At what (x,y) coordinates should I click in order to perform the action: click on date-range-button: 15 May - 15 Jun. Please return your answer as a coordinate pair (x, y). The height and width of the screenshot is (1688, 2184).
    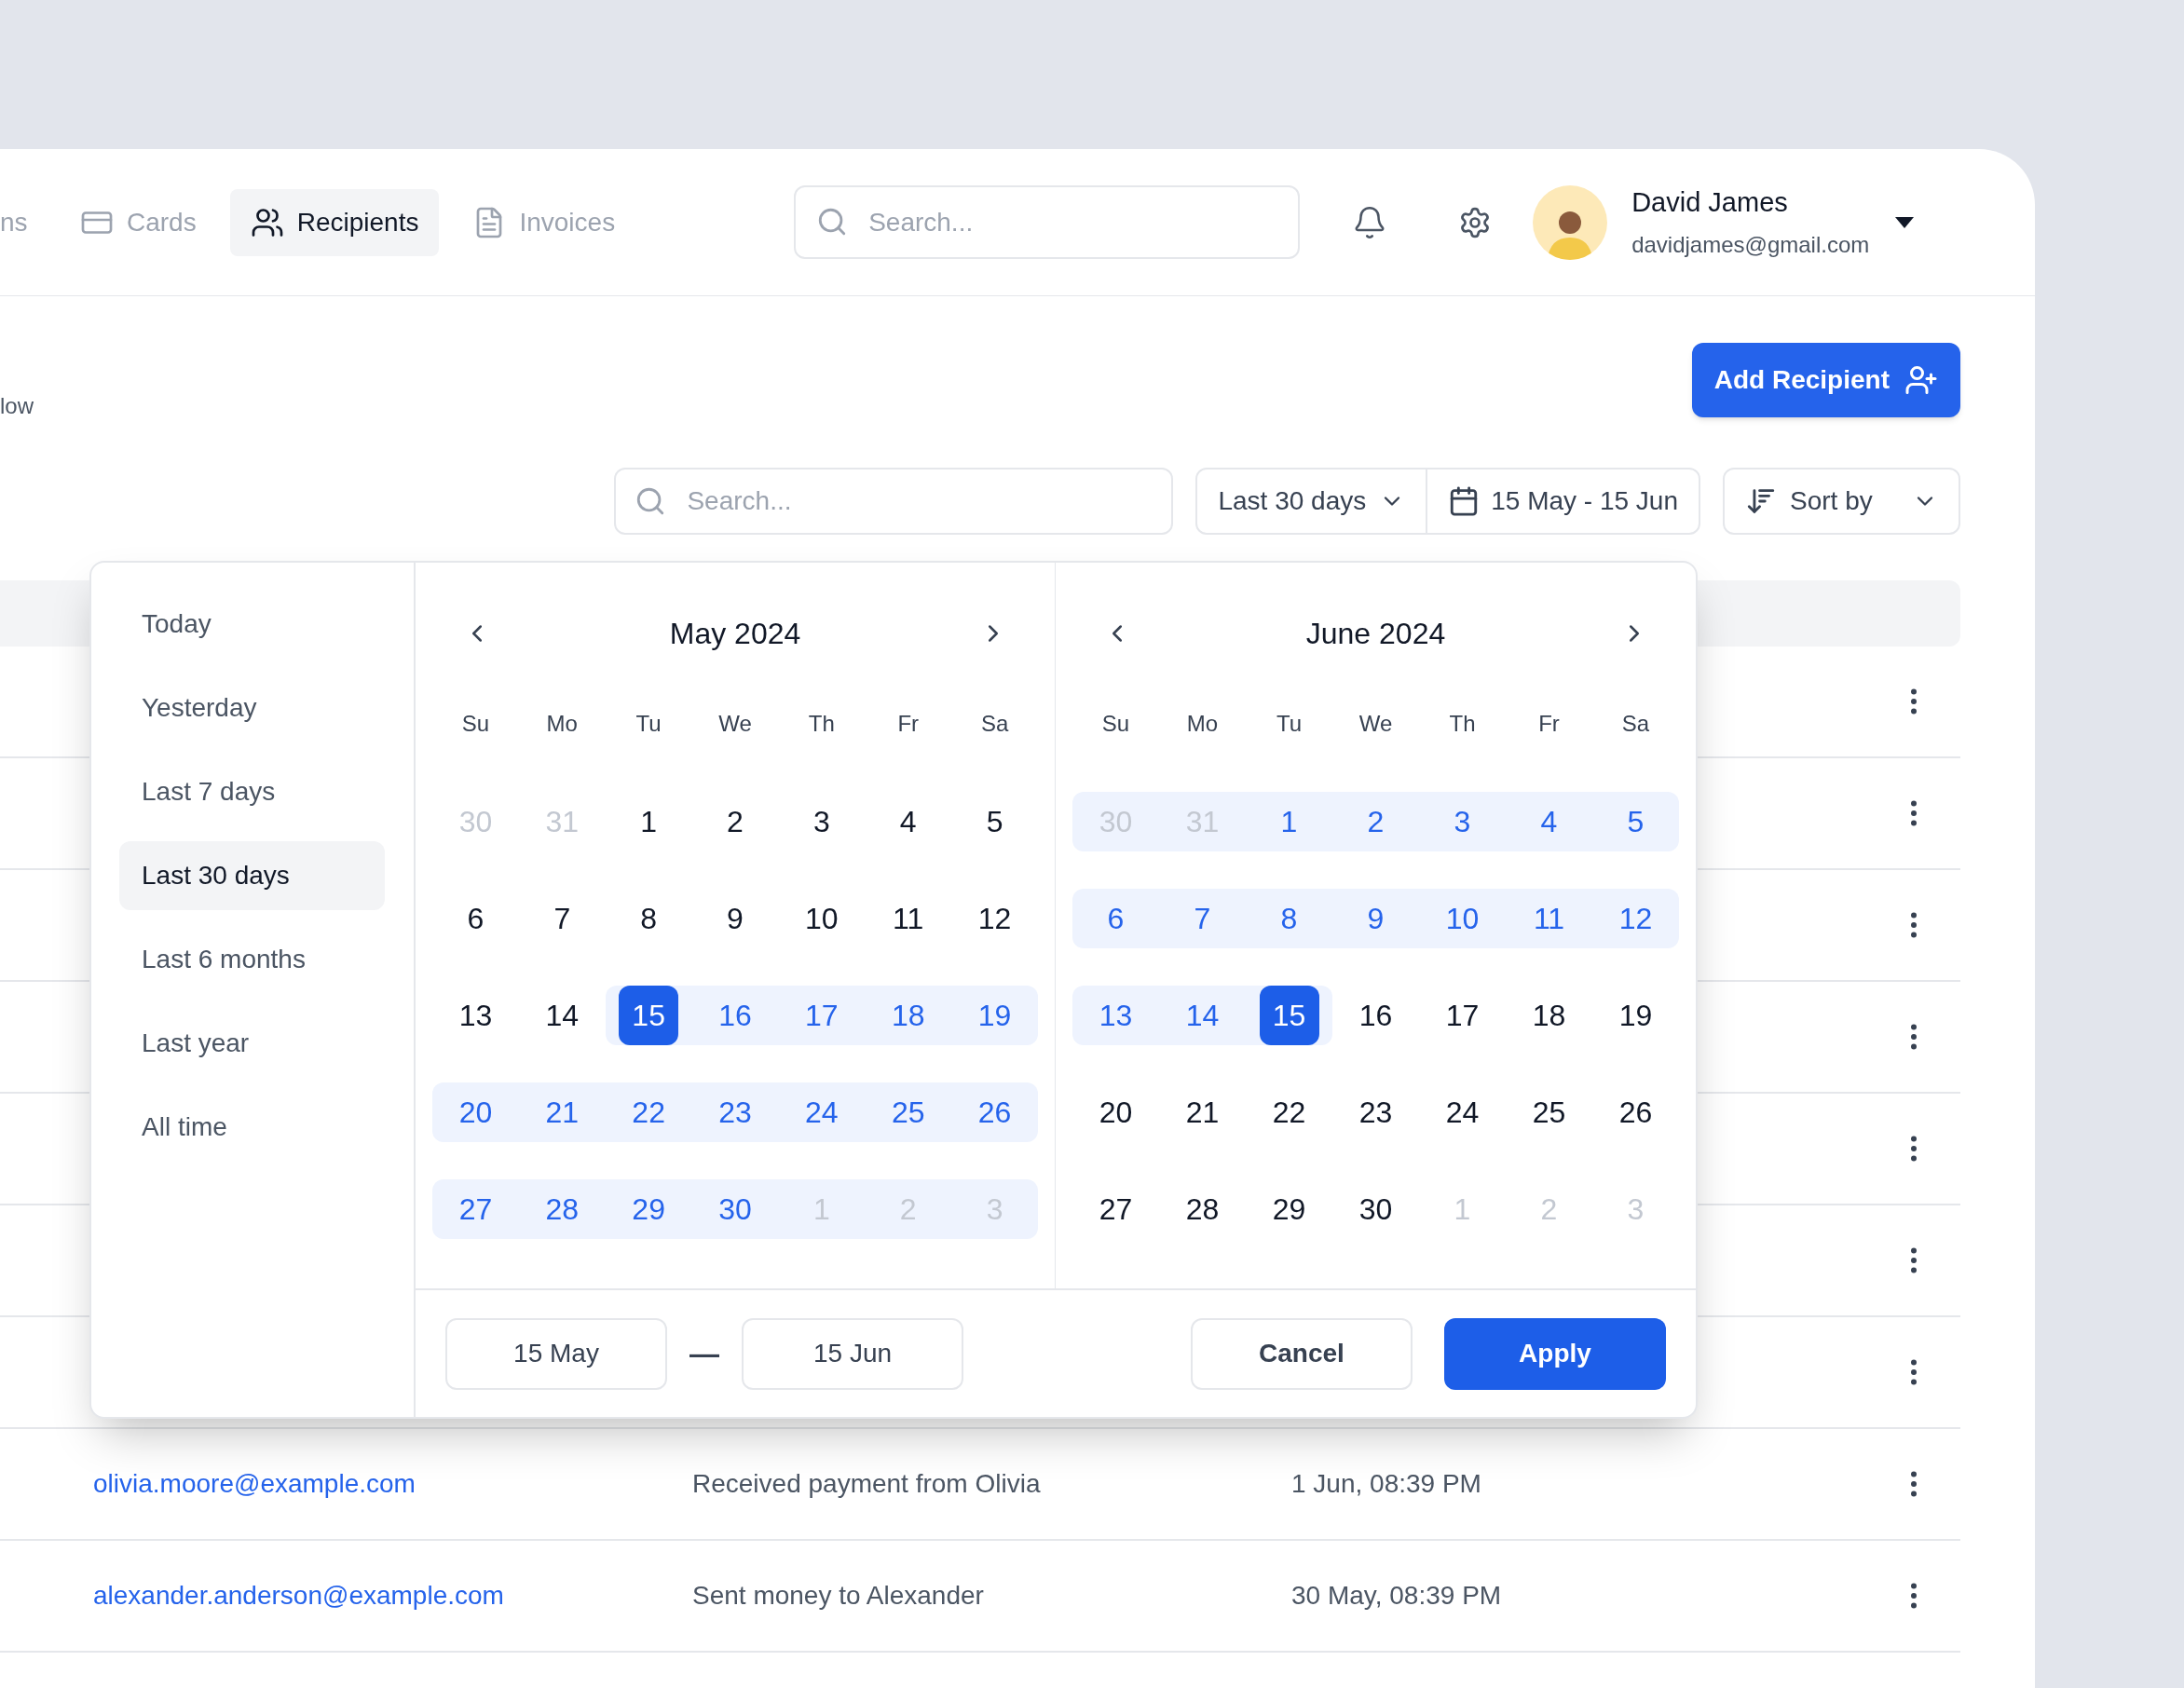
    Looking at the image, I should click on (1563, 501).